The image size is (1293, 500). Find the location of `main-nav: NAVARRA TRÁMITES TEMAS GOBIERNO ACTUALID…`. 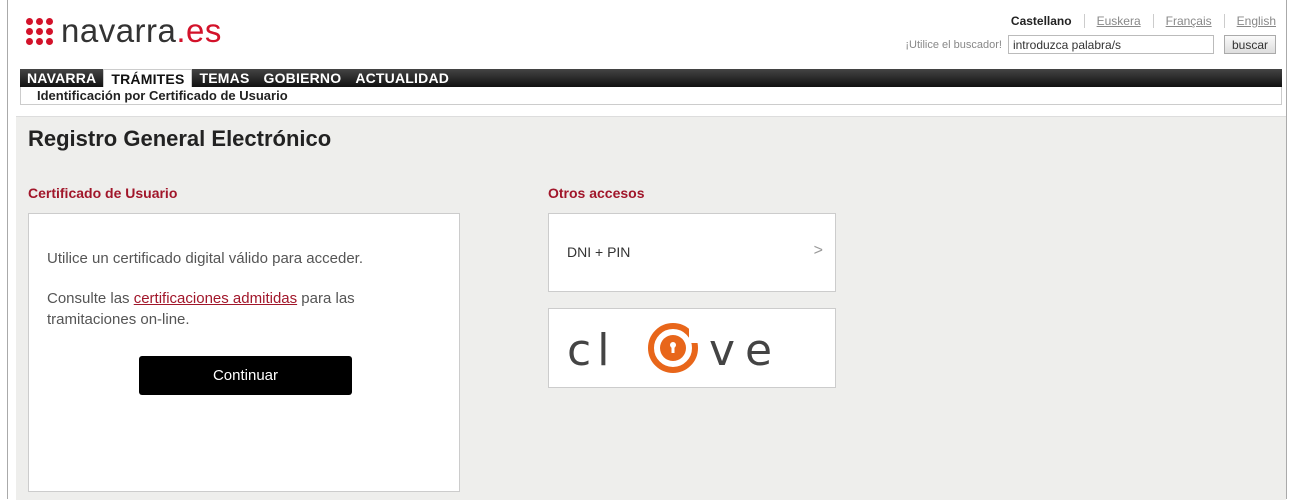

main-nav: NAVARRA TRÁMITES TEMAS GOBIERNO ACTUALID… is located at coordinates (651, 78).